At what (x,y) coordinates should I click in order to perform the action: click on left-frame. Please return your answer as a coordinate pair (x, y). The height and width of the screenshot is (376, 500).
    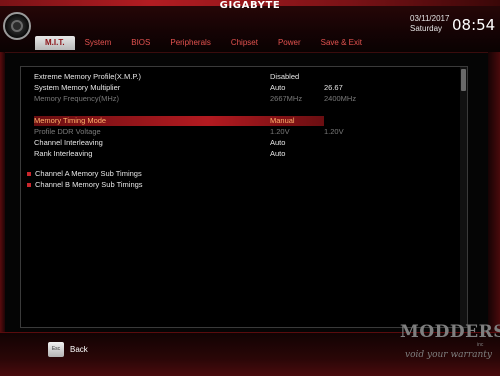
    Looking at the image, I should click on (2, 192).